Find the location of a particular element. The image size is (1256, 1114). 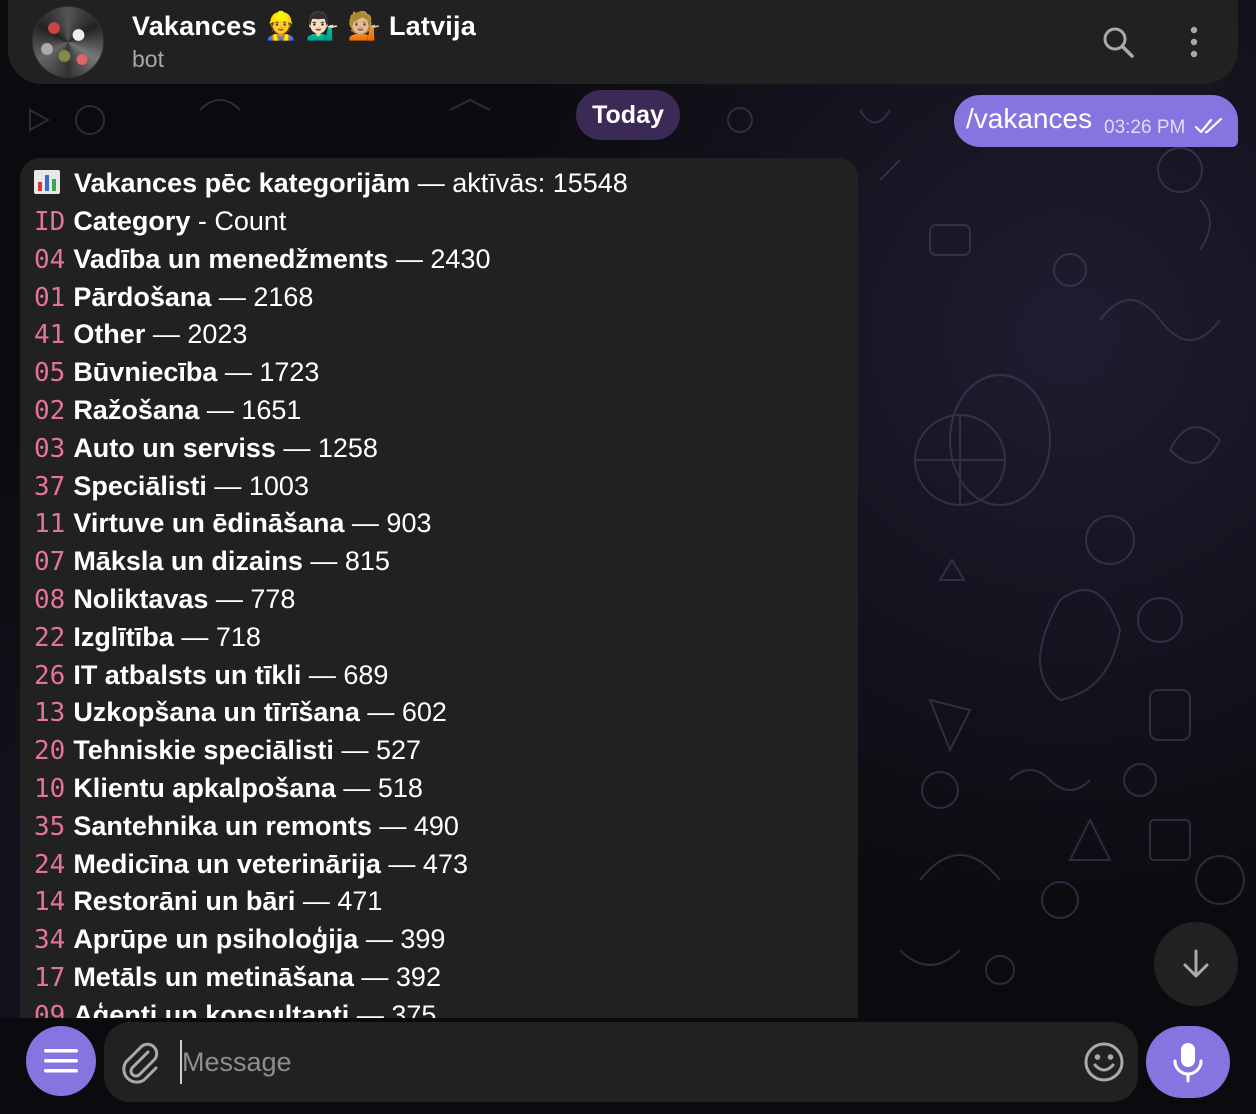

category-count: — 778 is located at coordinates (252, 598).